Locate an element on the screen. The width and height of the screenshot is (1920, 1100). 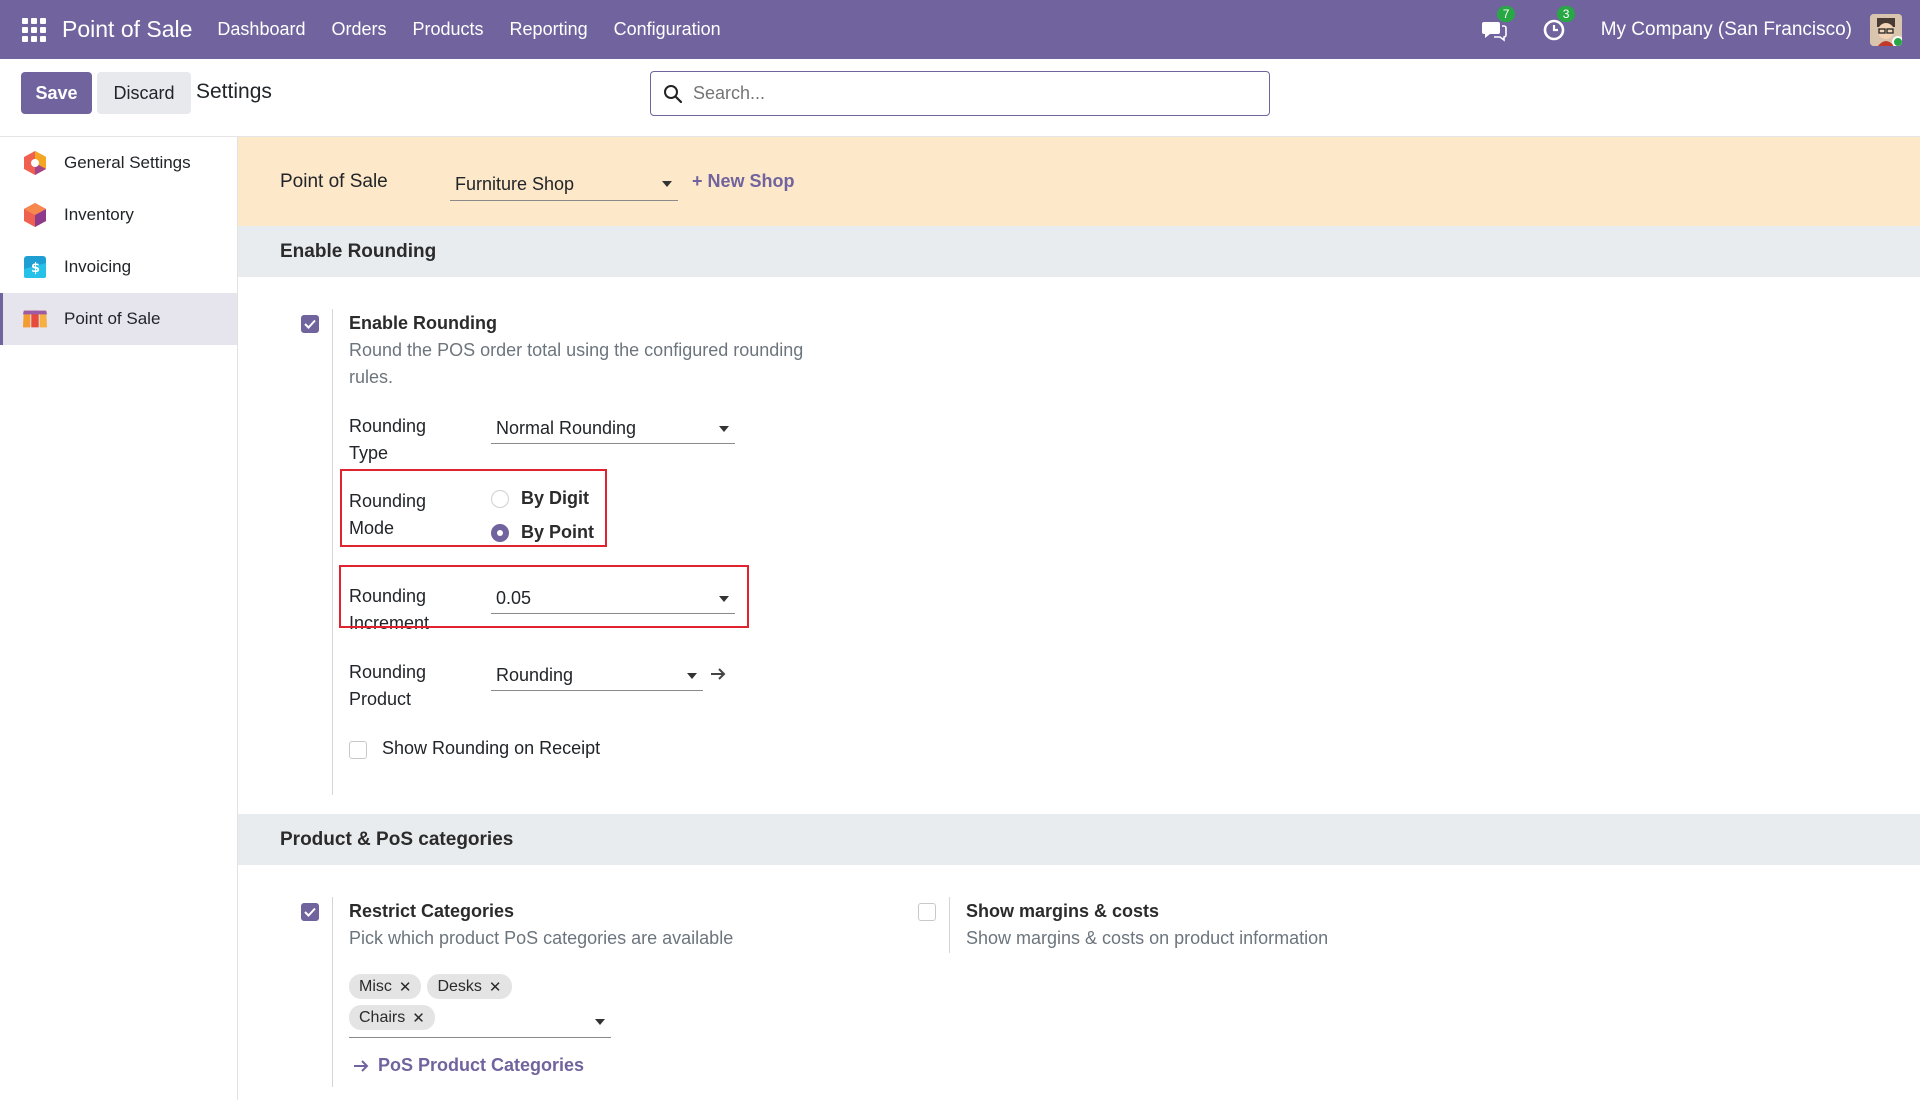
sidebar-item-point-of-sale: Point of Sale is located at coordinates (118, 319).